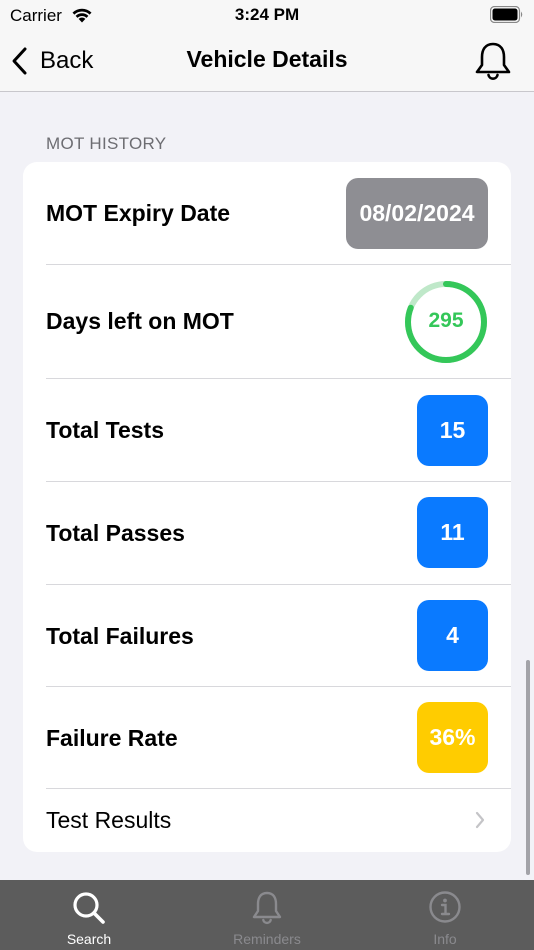 The height and width of the screenshot is (950, 534). What do you see at coordinates (267, 738) in the screenshot?
I see `row-failure-rate: Failure Rate 36%` at bounding box center [267, 738].